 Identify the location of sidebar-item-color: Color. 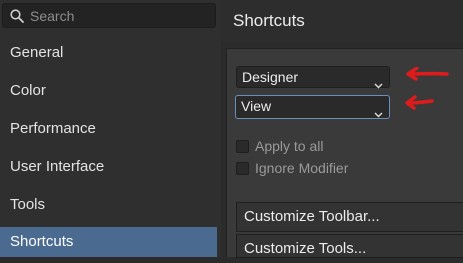
(108, 91).